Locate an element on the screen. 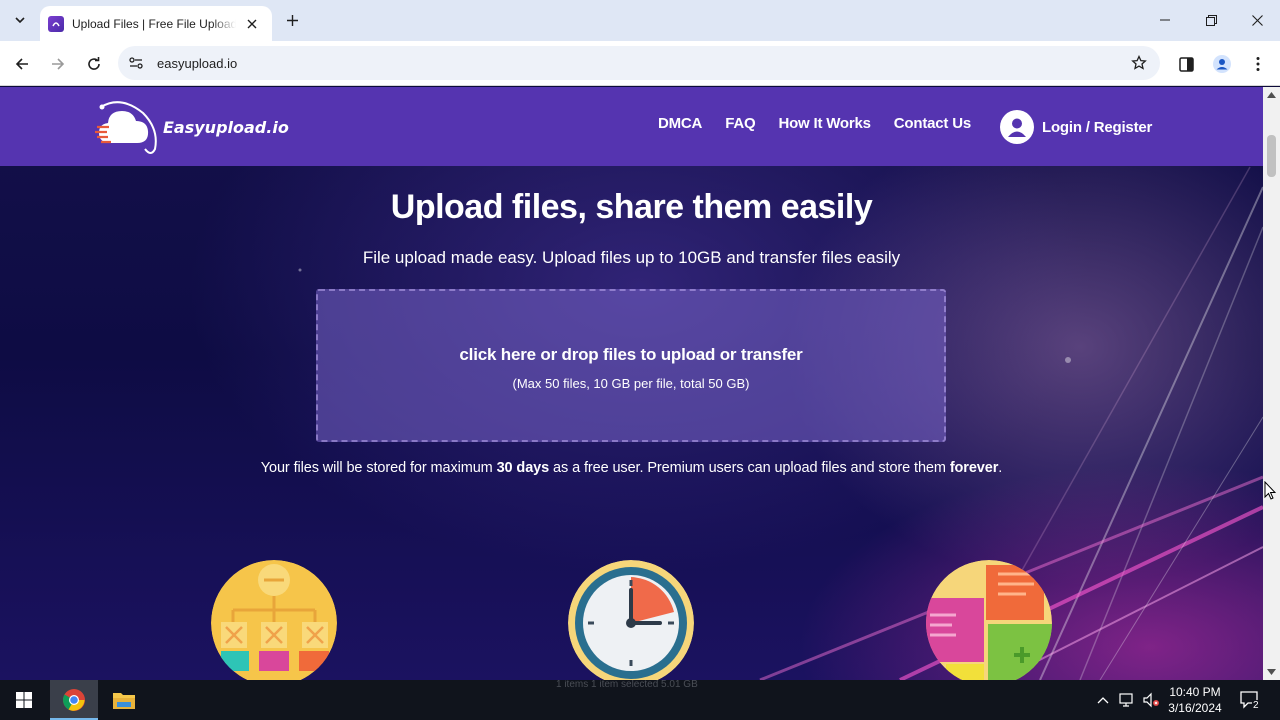  back-button is located at coordinates (22, 64).